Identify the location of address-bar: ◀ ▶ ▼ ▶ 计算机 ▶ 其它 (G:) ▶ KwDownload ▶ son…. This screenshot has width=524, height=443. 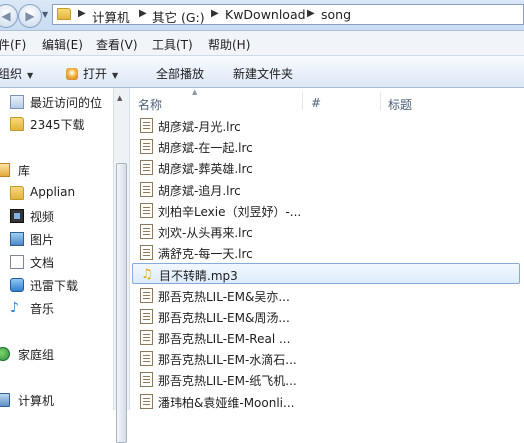
(262, 15).